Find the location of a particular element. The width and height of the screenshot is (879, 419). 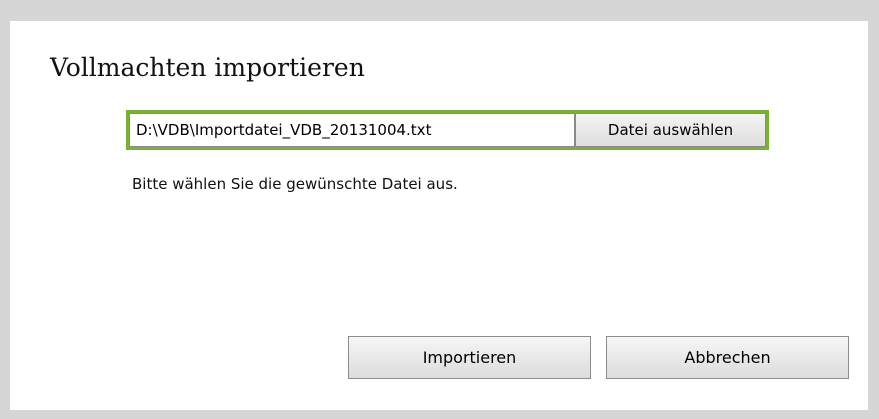

file-picker: Datei auswählen is located at coordinates (447, 130).